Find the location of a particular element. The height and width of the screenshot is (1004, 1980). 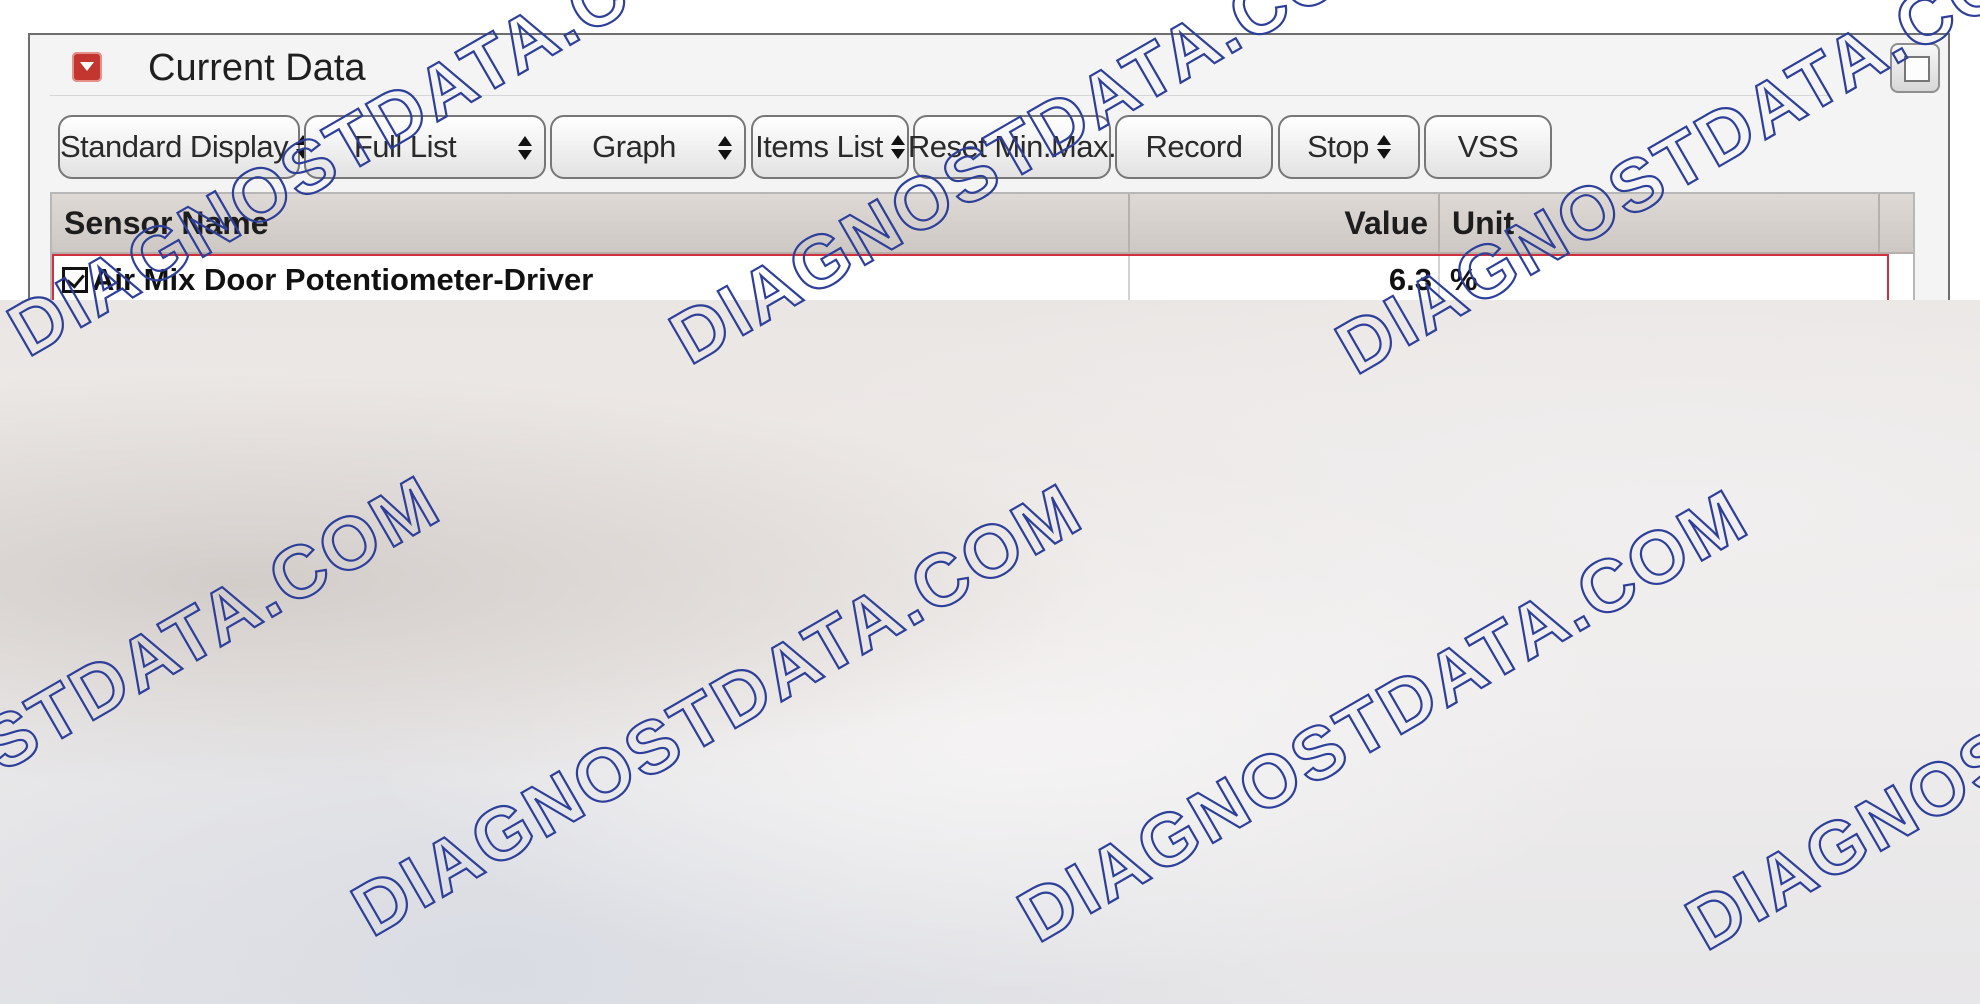

column-header-value: Value is located at coordinates (1285, 223).